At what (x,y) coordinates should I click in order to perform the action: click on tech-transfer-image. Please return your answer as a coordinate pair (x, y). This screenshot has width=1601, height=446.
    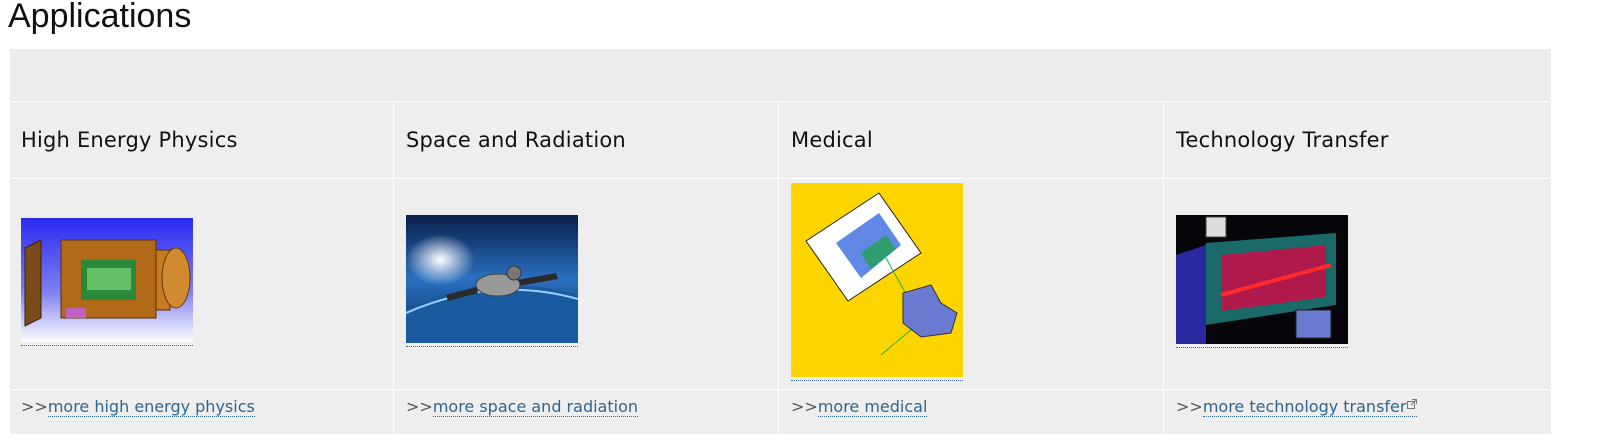
    Looking at the image, I should click on (1262, 279).